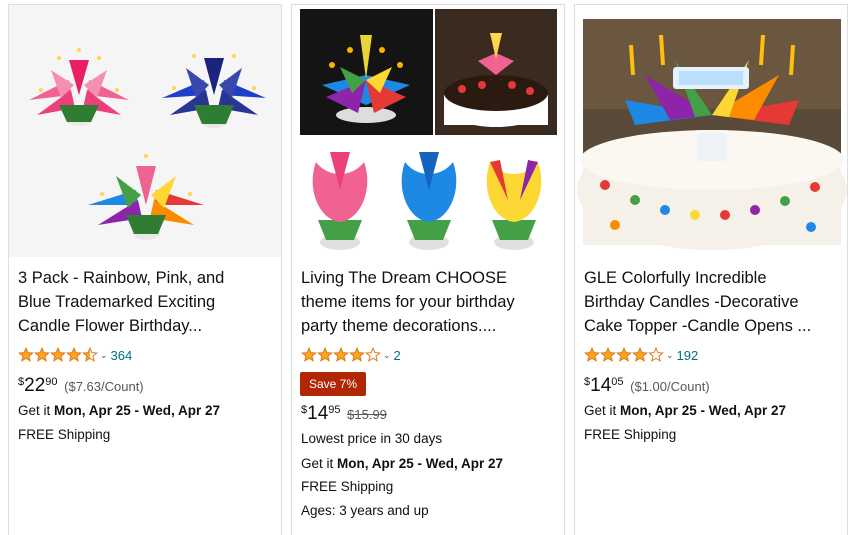  Describe the element at coordinates (688, 355) in the screenshot. I see `review-count: 192` at that location.